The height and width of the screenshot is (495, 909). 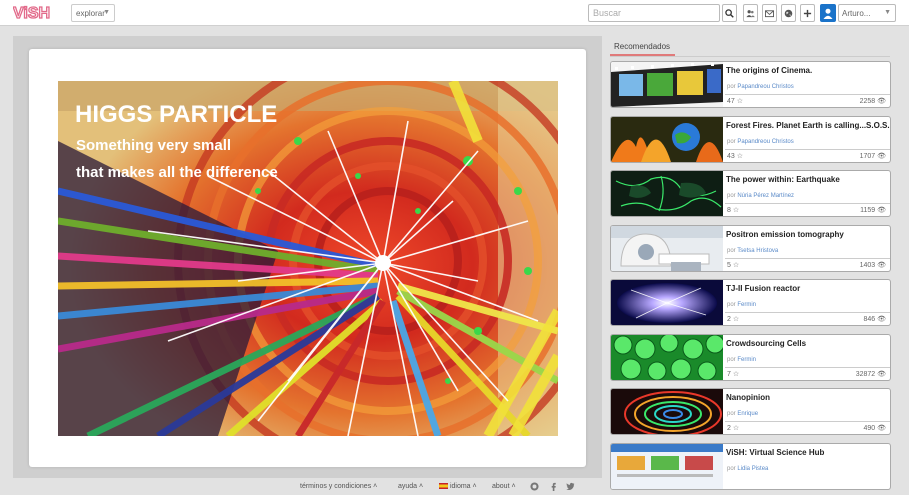 I want to click on author-link: Lidia Pistea, so click(x=752, y=469).